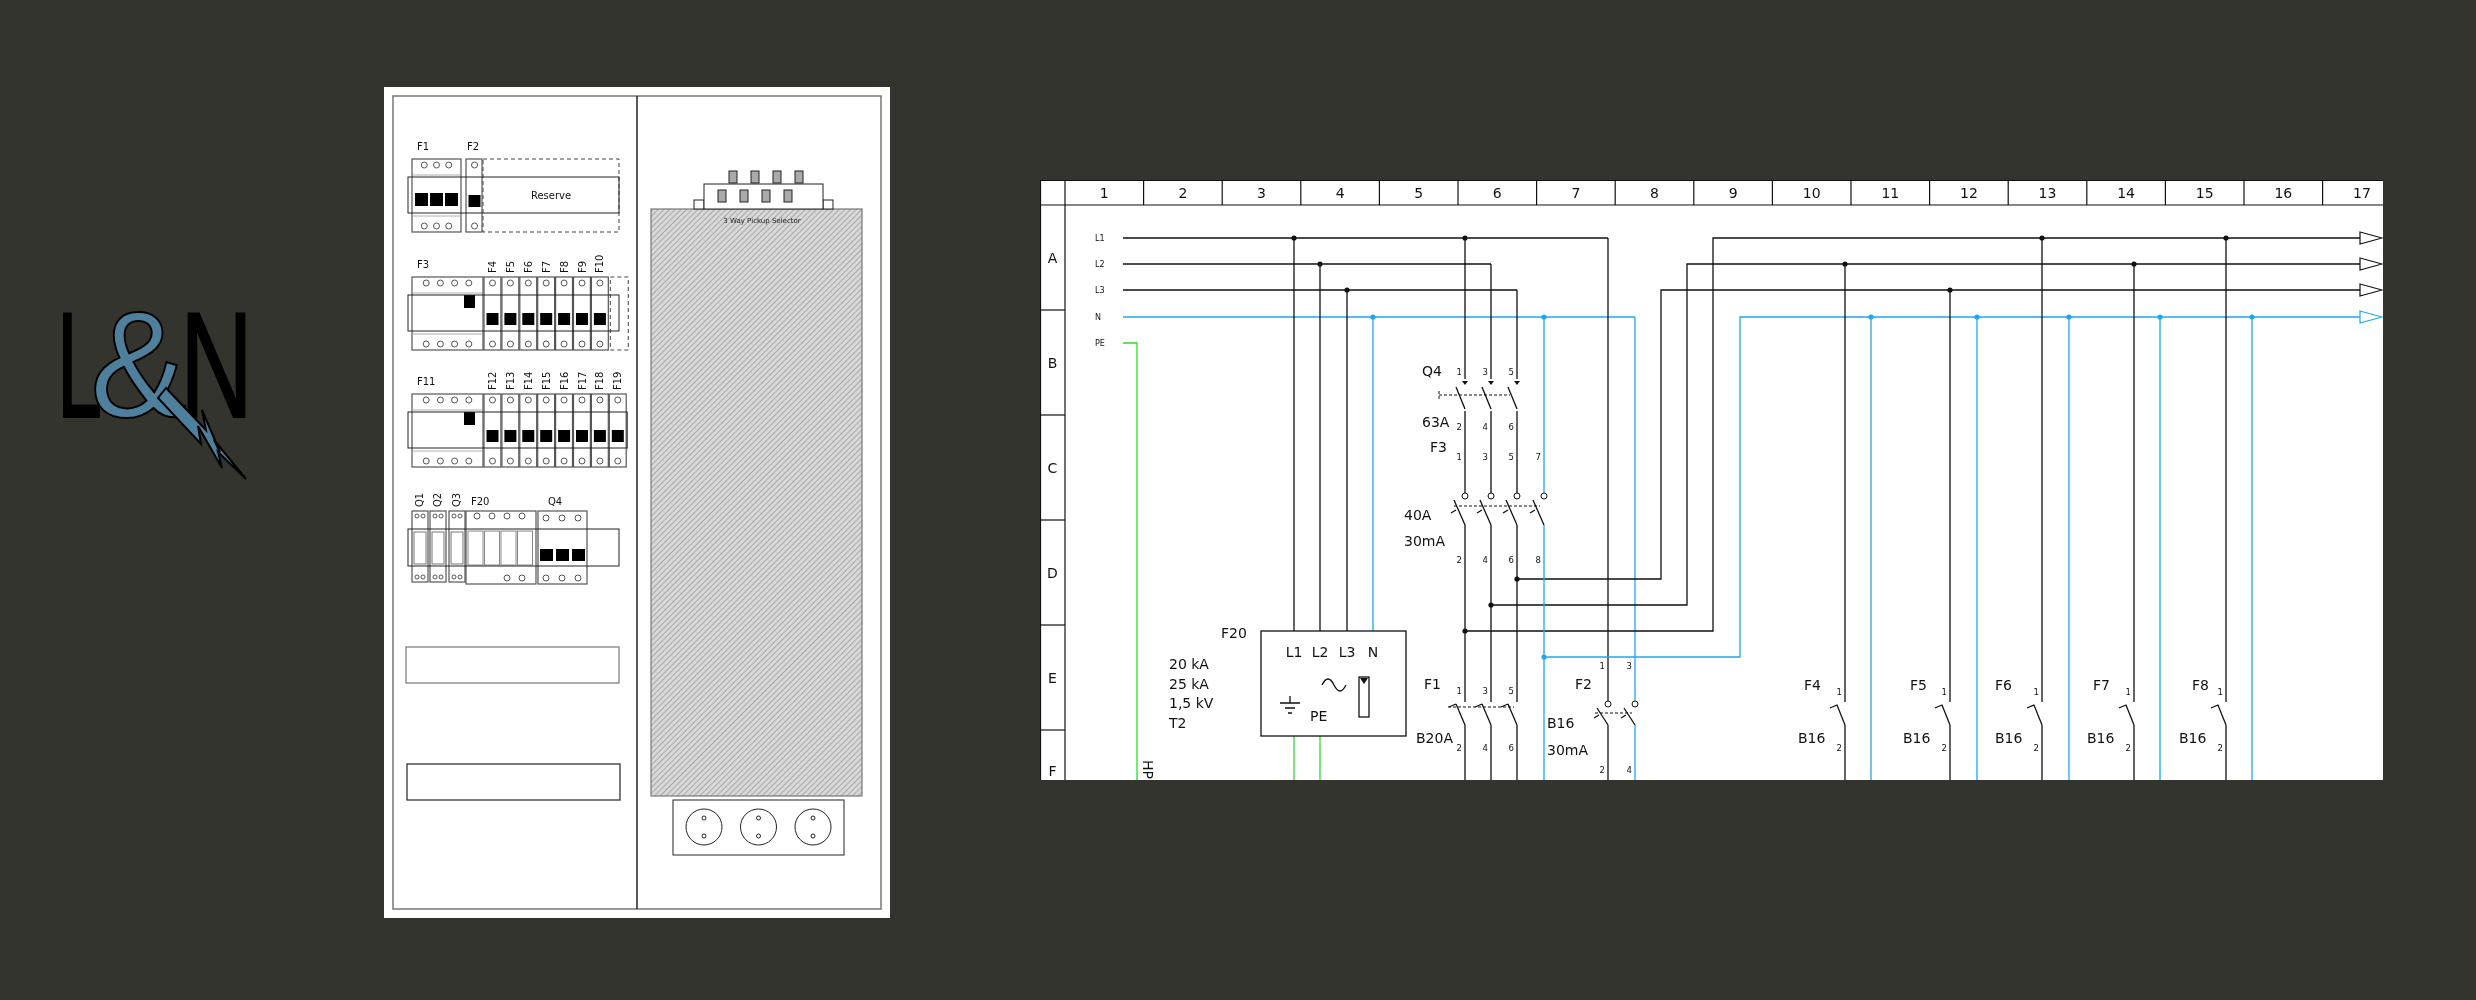  I want to click on terminal-label: L2, so click(1320, 652).